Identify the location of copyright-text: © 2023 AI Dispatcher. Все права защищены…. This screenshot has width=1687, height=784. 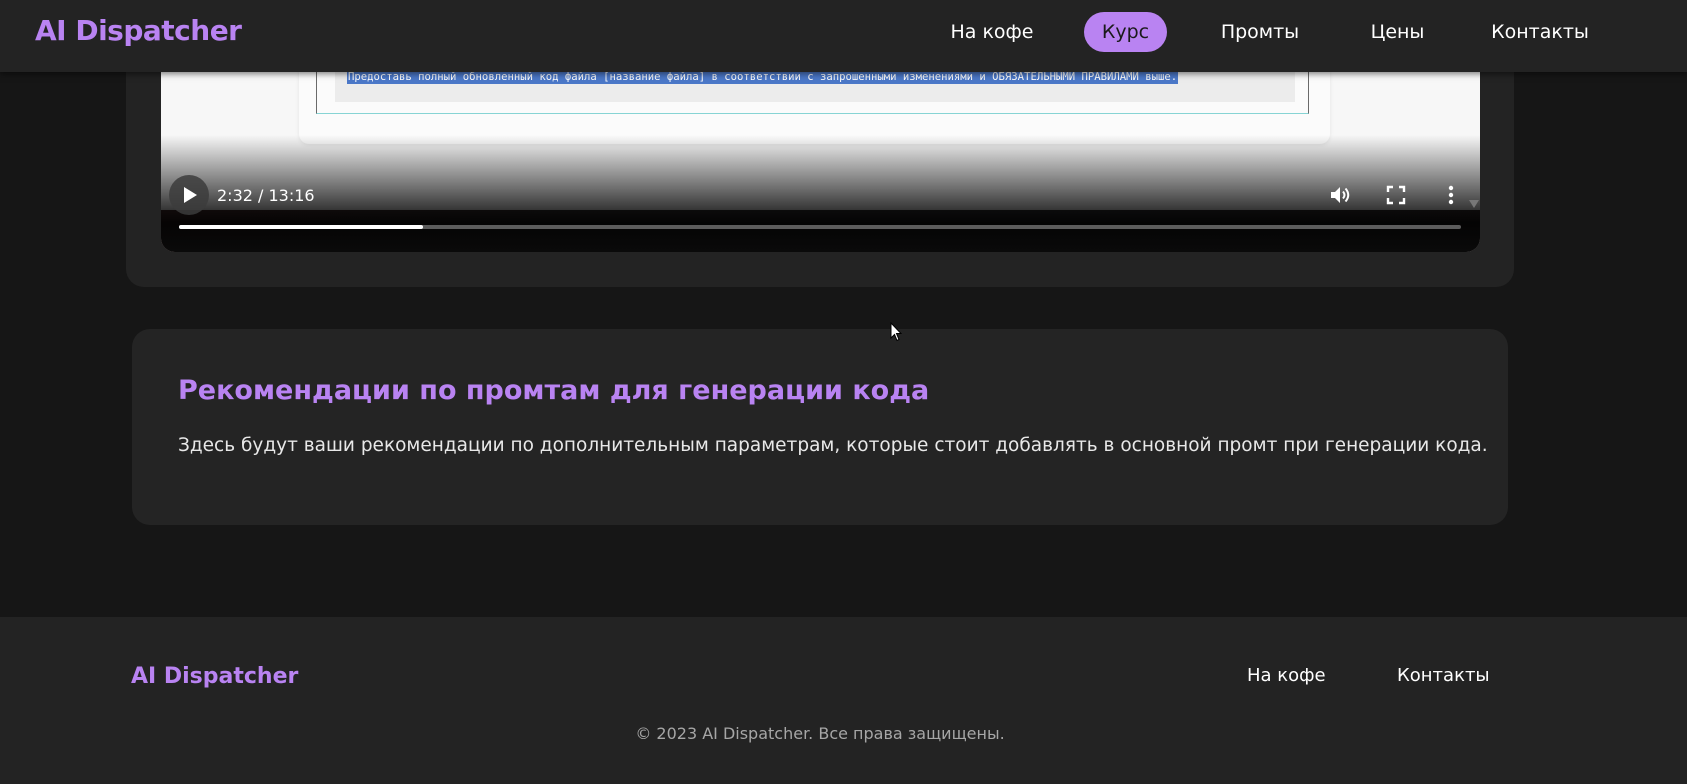
(820, 733).